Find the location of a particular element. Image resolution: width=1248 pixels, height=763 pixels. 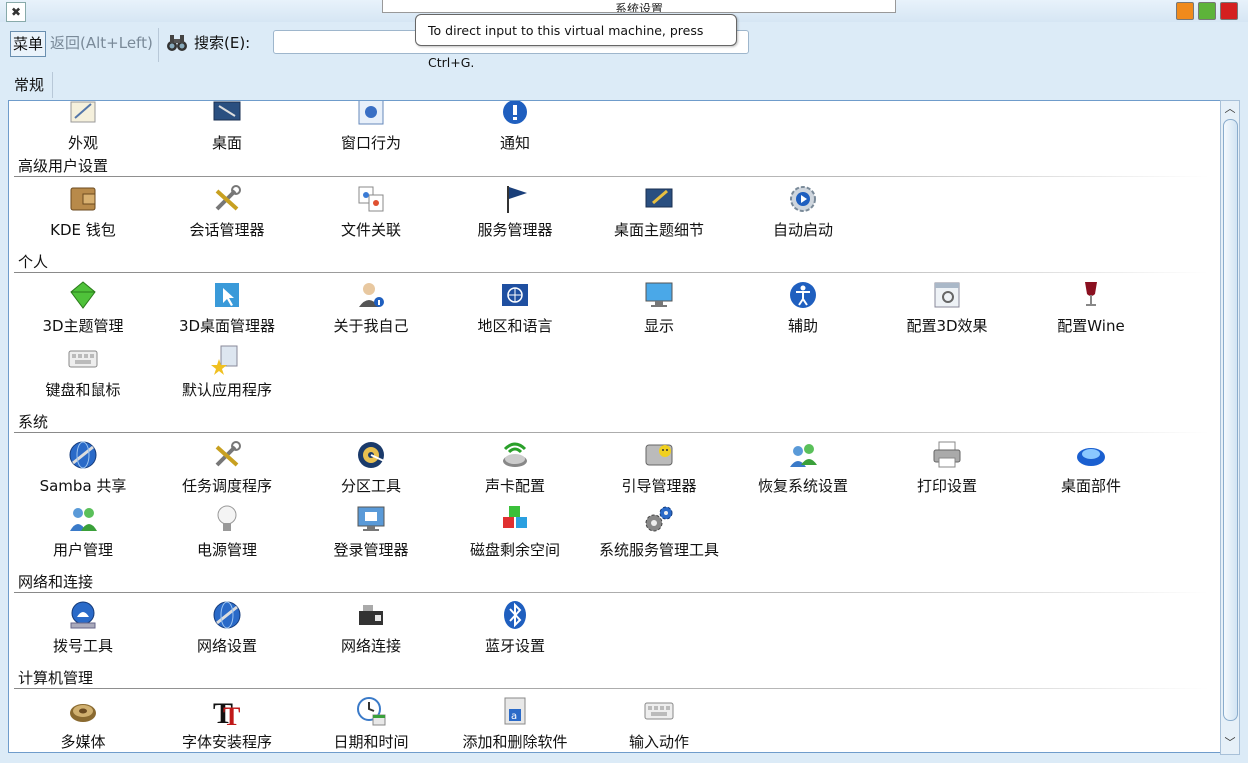

section-1-item-8-item: 键盘和鼠标 is located at coordinates (83, 375).